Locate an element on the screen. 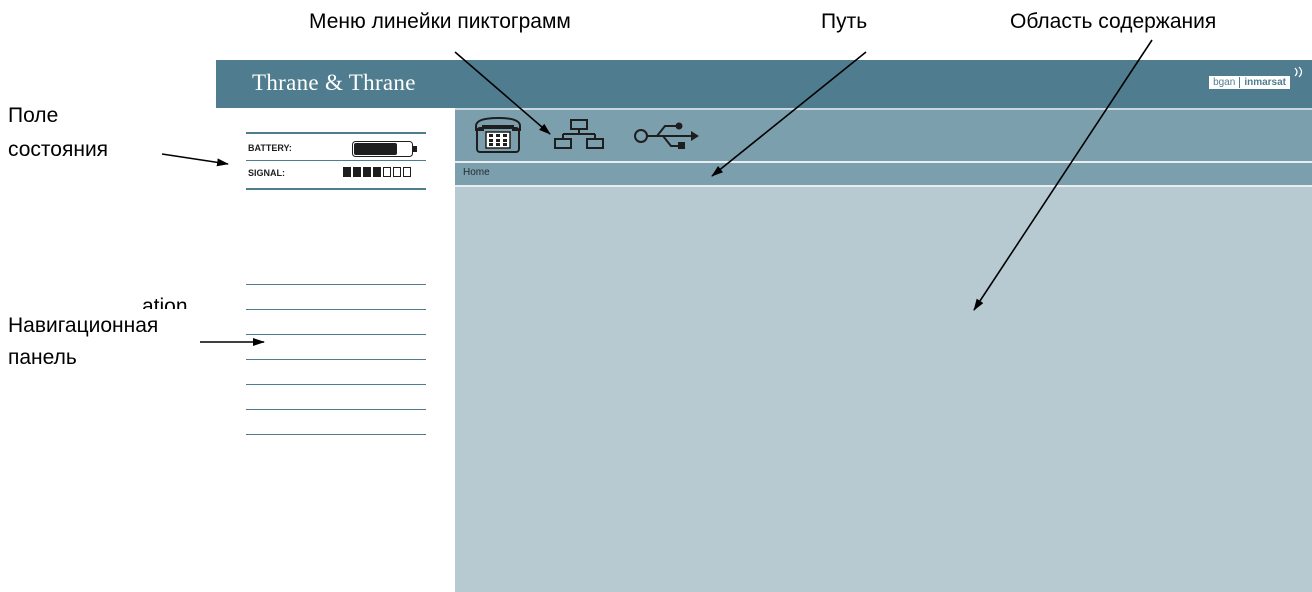 The height and width of the screenshot is (592, 1312). partner-logo-divider is located at coordinates (1240, 82).